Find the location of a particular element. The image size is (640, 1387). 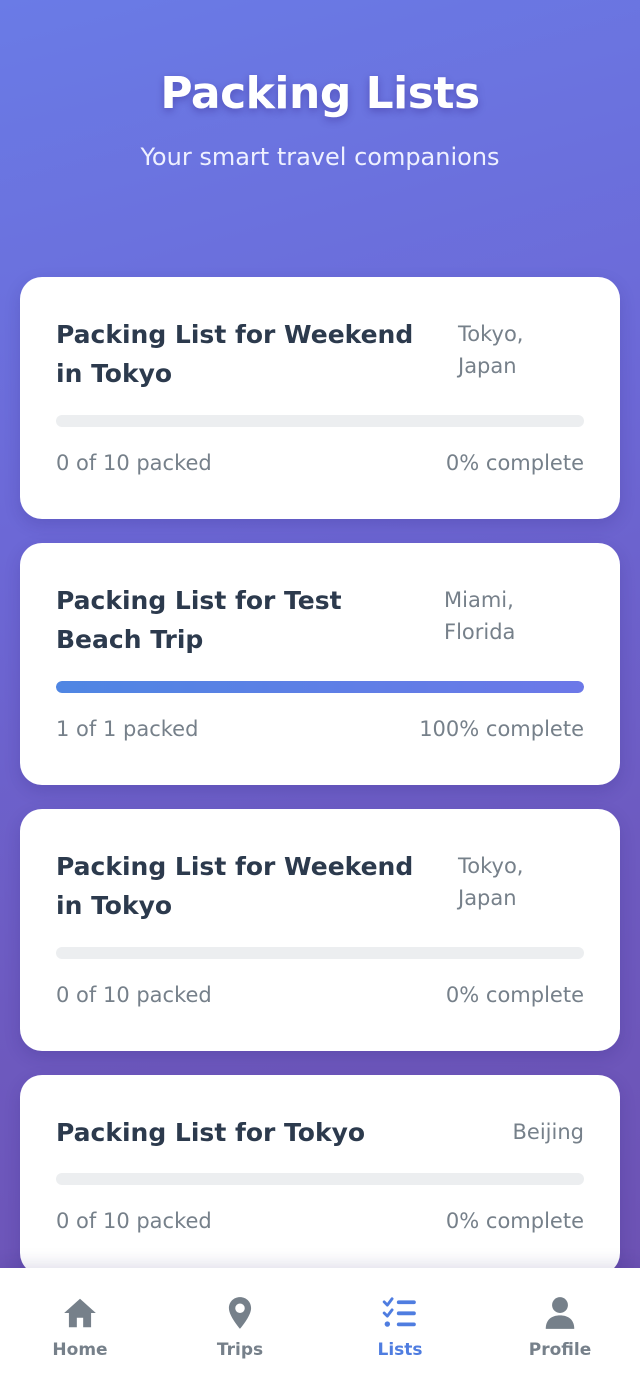

page-subtitle: Your smart travel companions is located at coordinates (320, 157).